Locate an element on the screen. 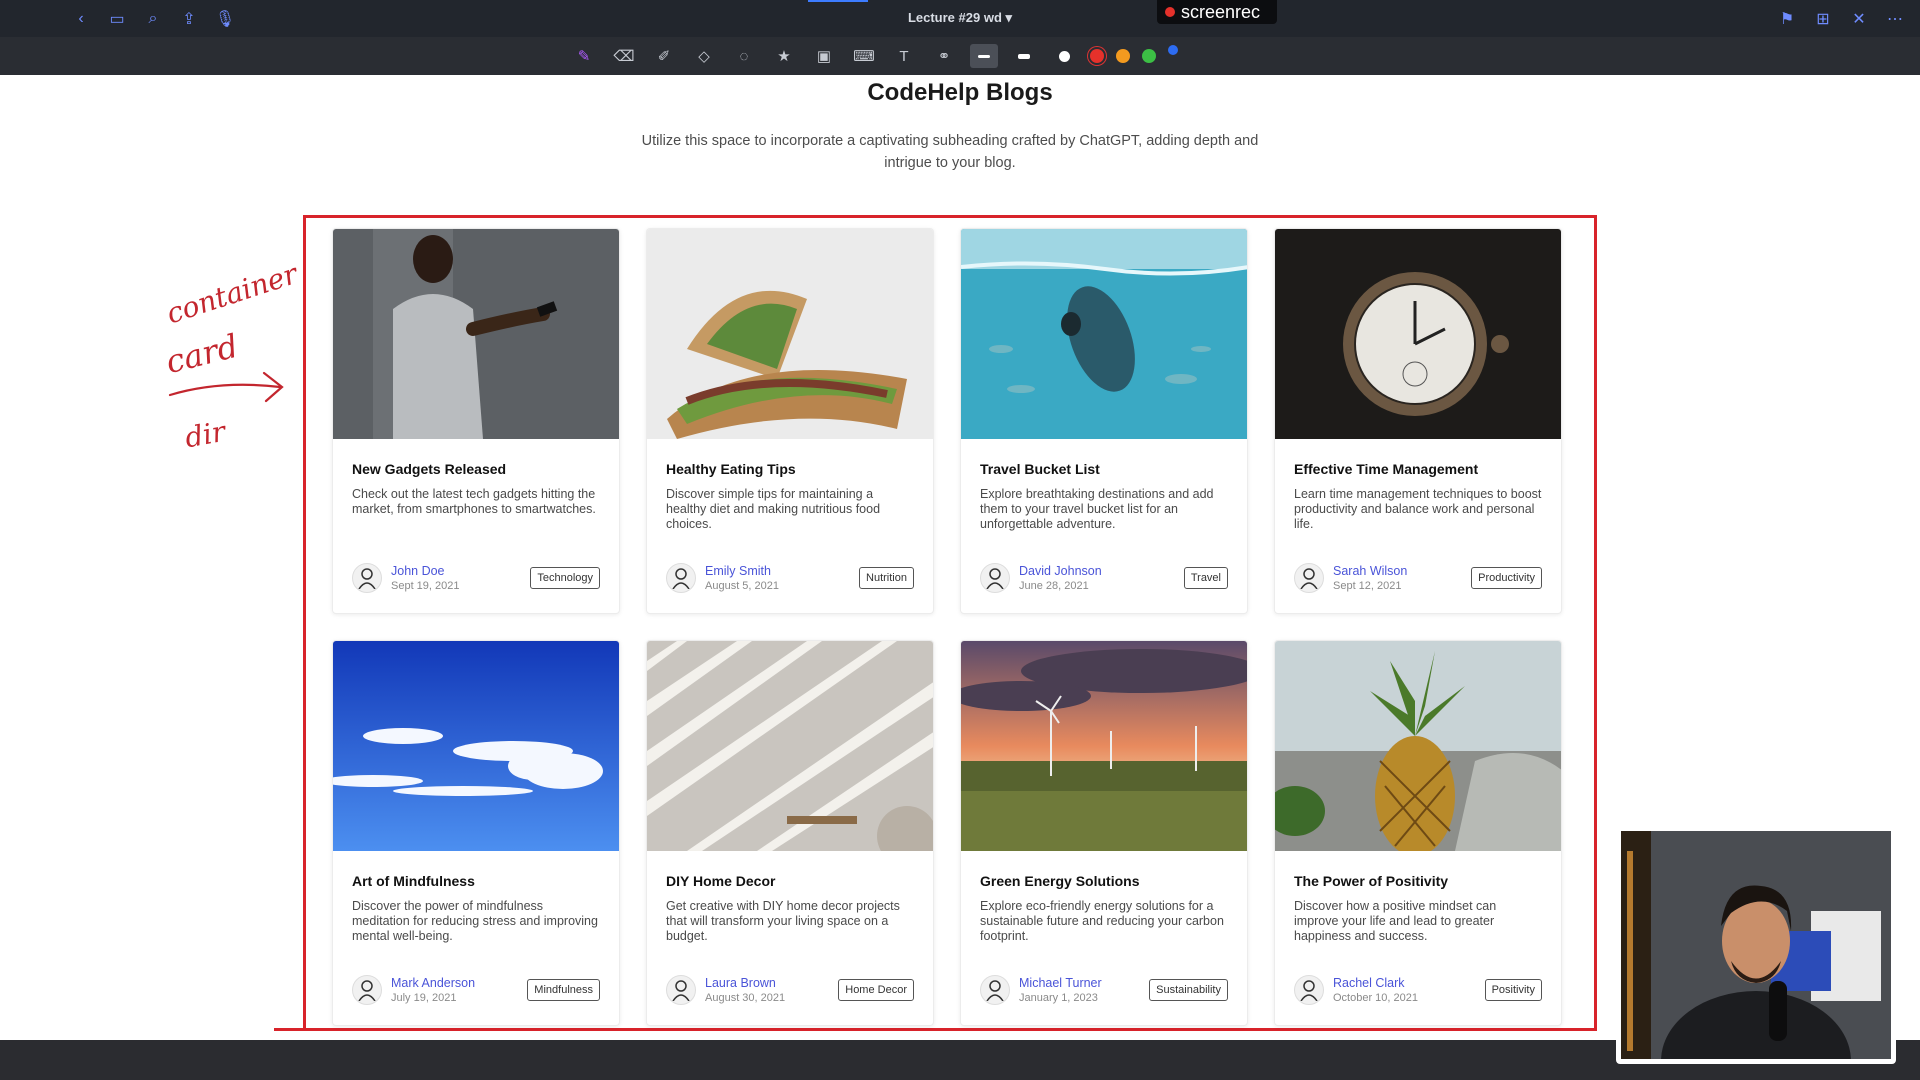  link-tool-icon: ⚭ is located at coordinates (944, 56).